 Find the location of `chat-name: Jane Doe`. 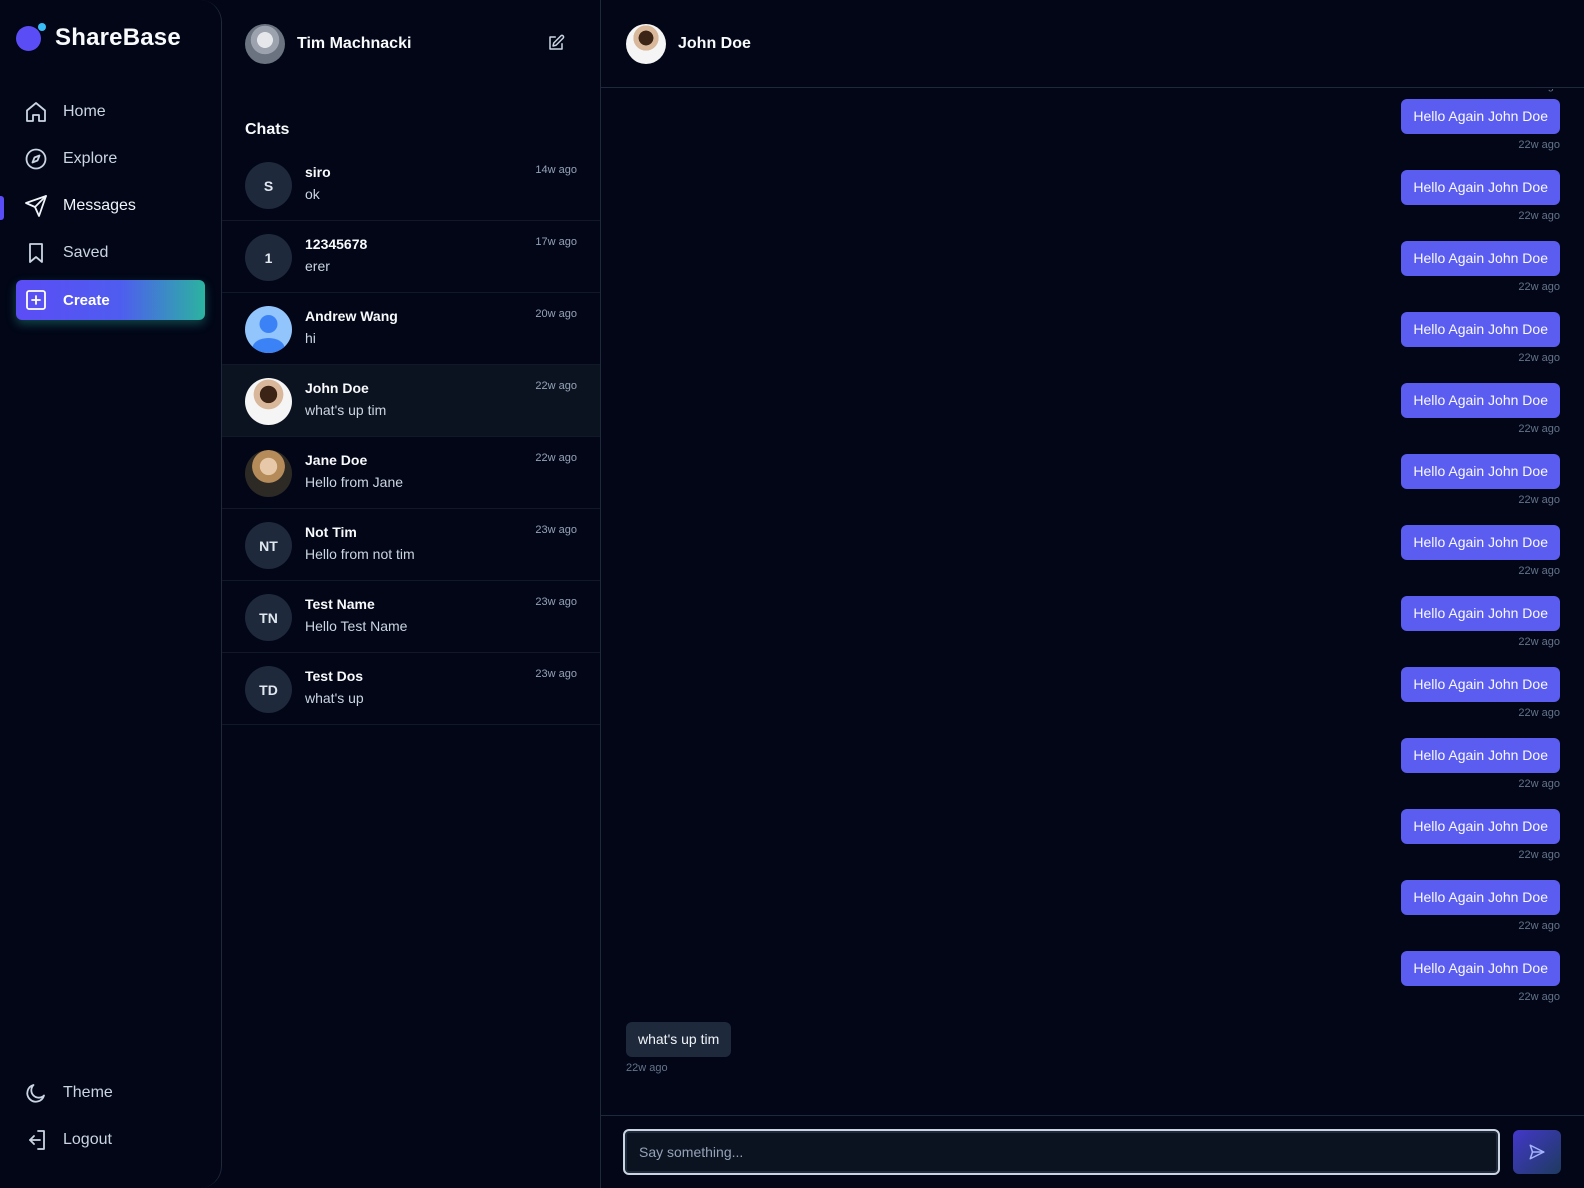

chat-name: Jane Doe is located at coordinates (336, 460).